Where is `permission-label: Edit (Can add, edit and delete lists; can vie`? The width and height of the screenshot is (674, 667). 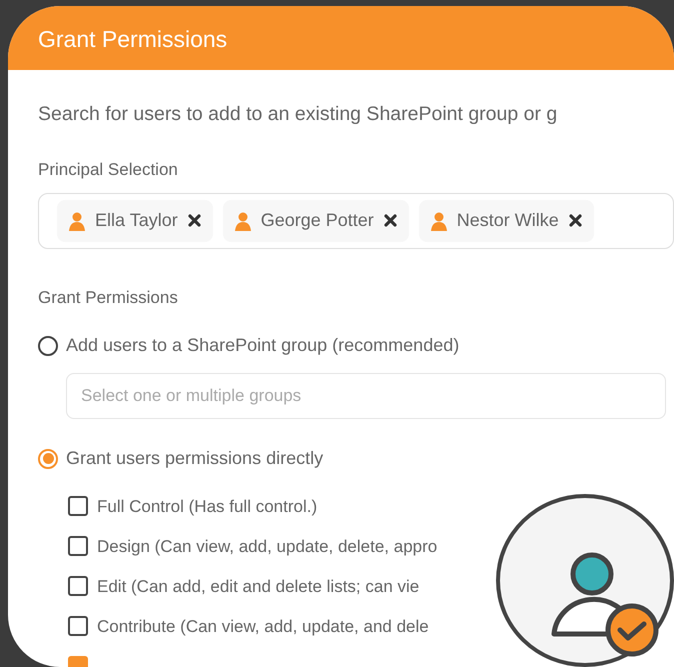
permission-label: Edit (Can add, edit and delete lists; can vie is located at coordinates (258, 586).